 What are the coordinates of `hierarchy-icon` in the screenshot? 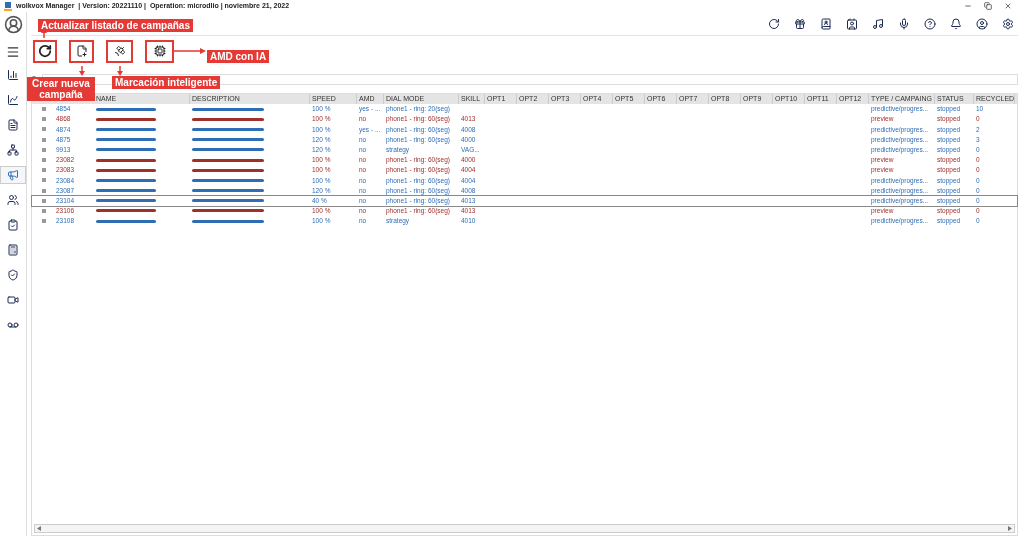 It's located at (13, 150).